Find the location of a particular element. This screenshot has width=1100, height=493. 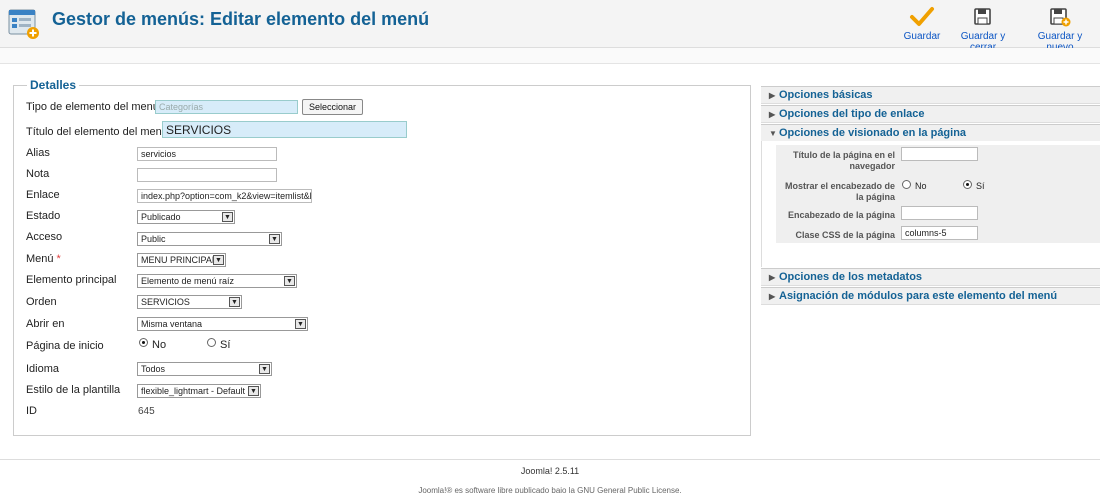

titulo-label: Título del elemento del menú* is located at coordinates (100, 132).